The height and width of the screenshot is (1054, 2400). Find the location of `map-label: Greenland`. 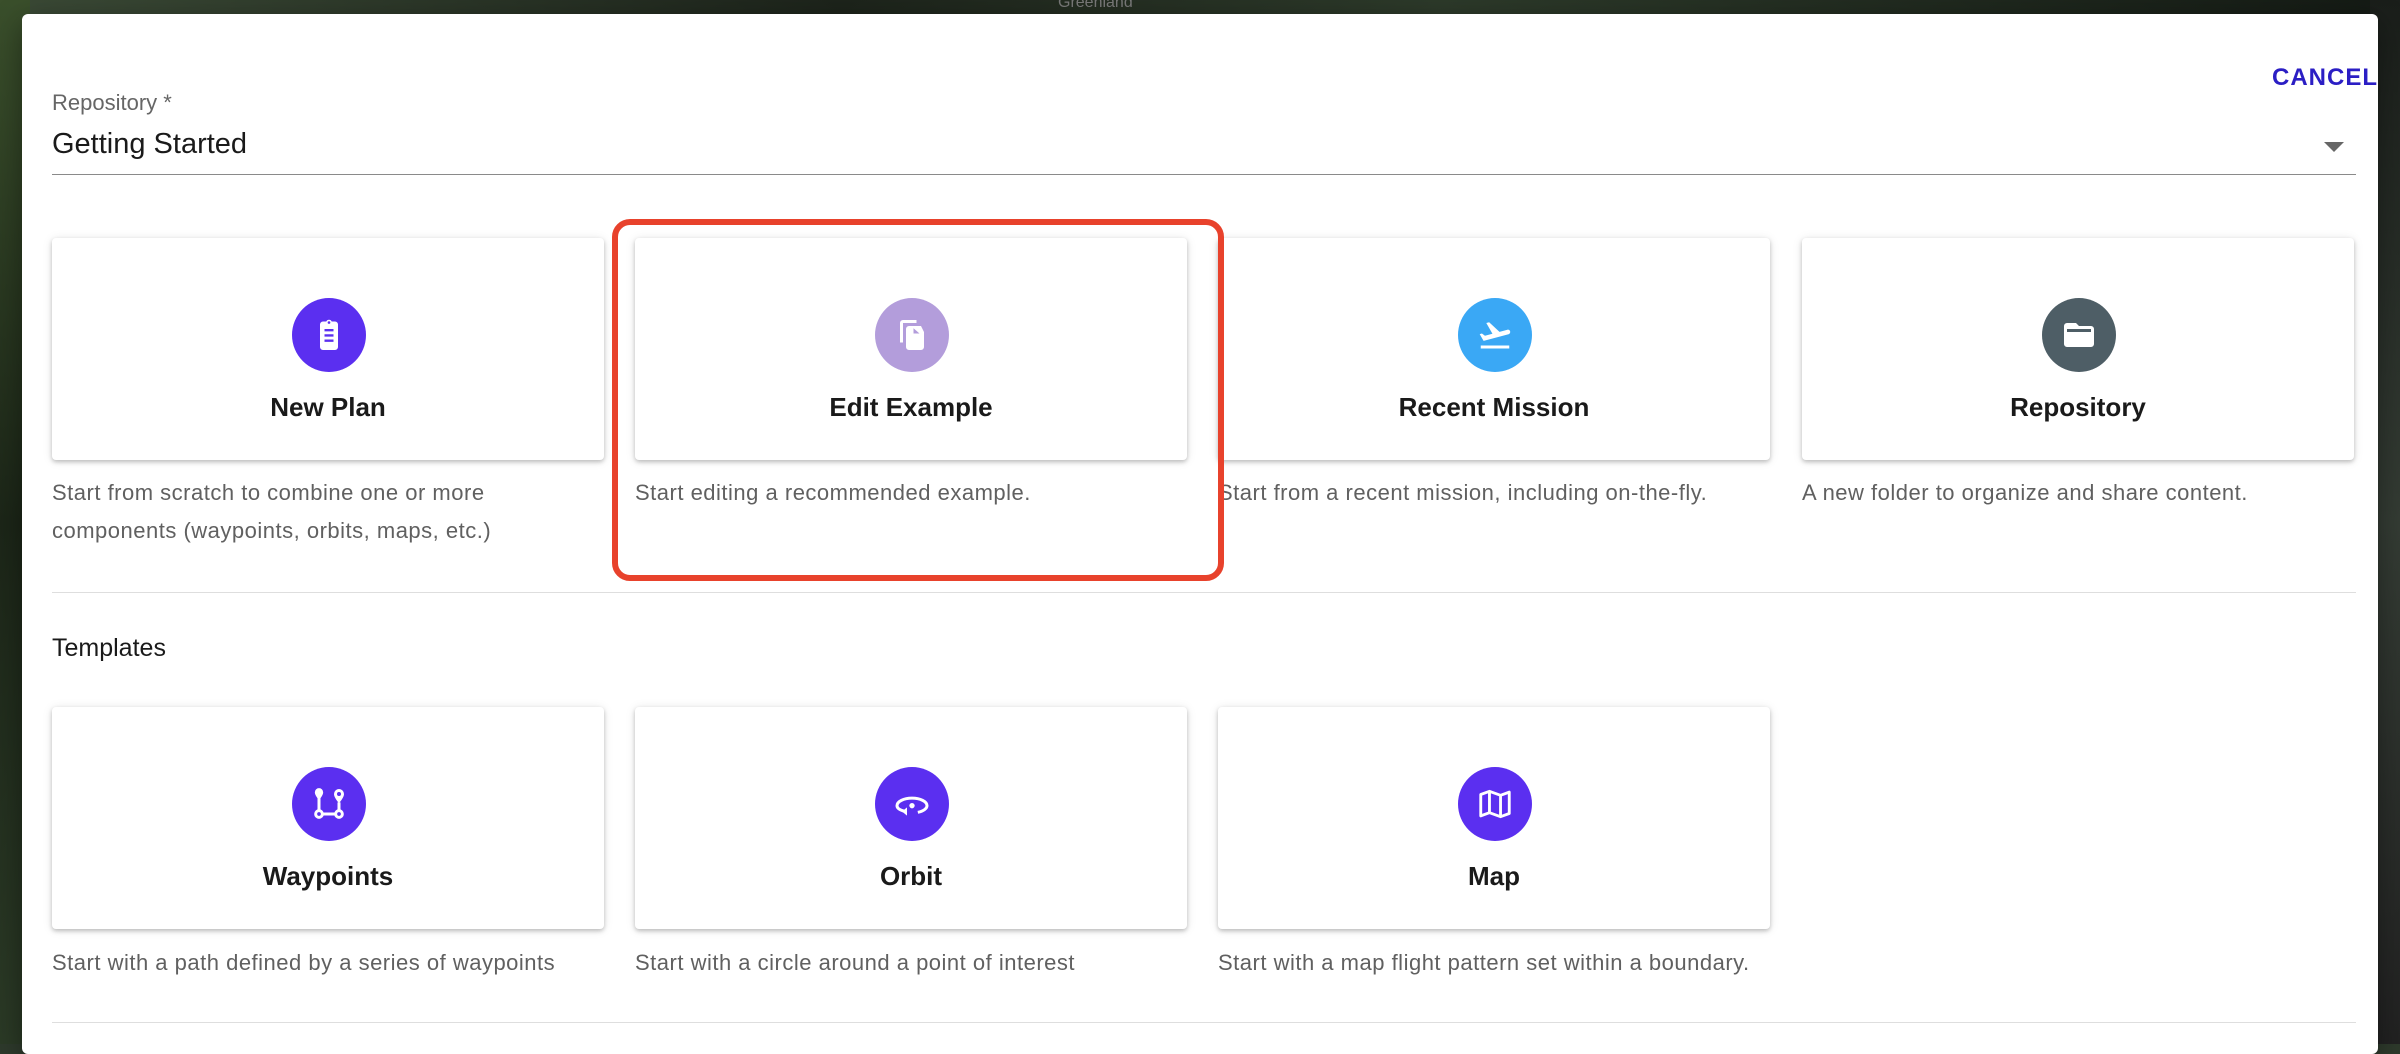

map-label: Greenland is located at coordinates (1095, 5).